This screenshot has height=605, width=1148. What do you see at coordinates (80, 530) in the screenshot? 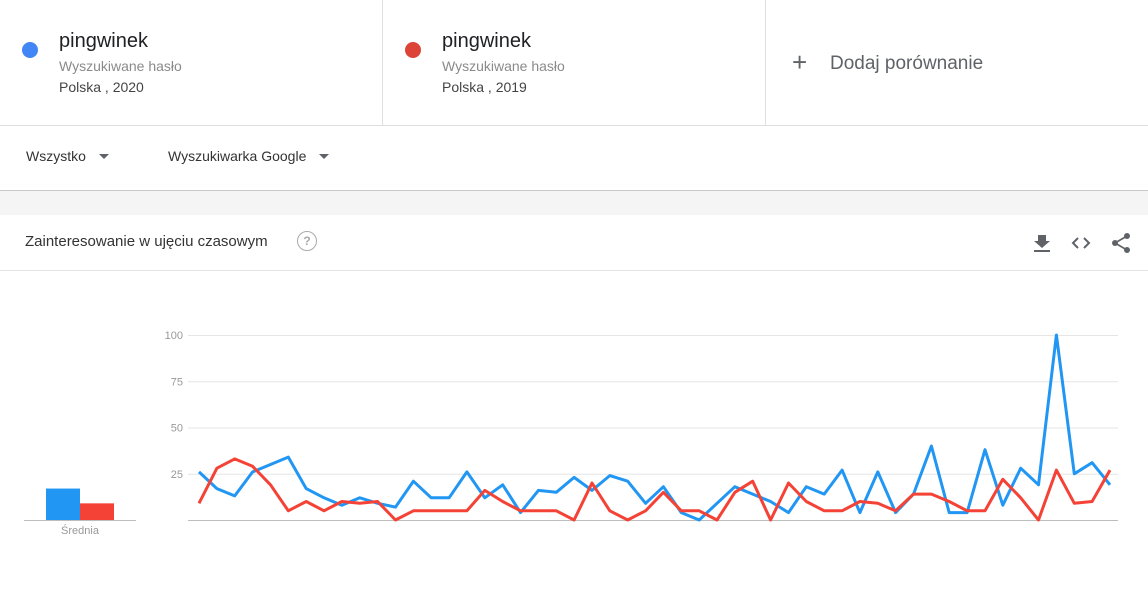
I see `average-label: Średnia` at bounding box center [80, 530].